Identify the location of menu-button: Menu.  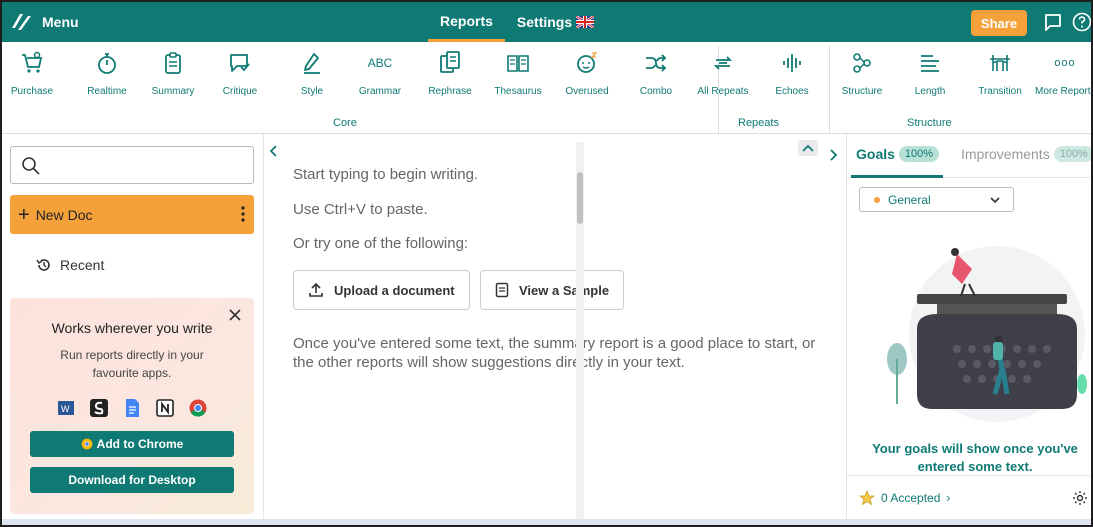
(44, 22).